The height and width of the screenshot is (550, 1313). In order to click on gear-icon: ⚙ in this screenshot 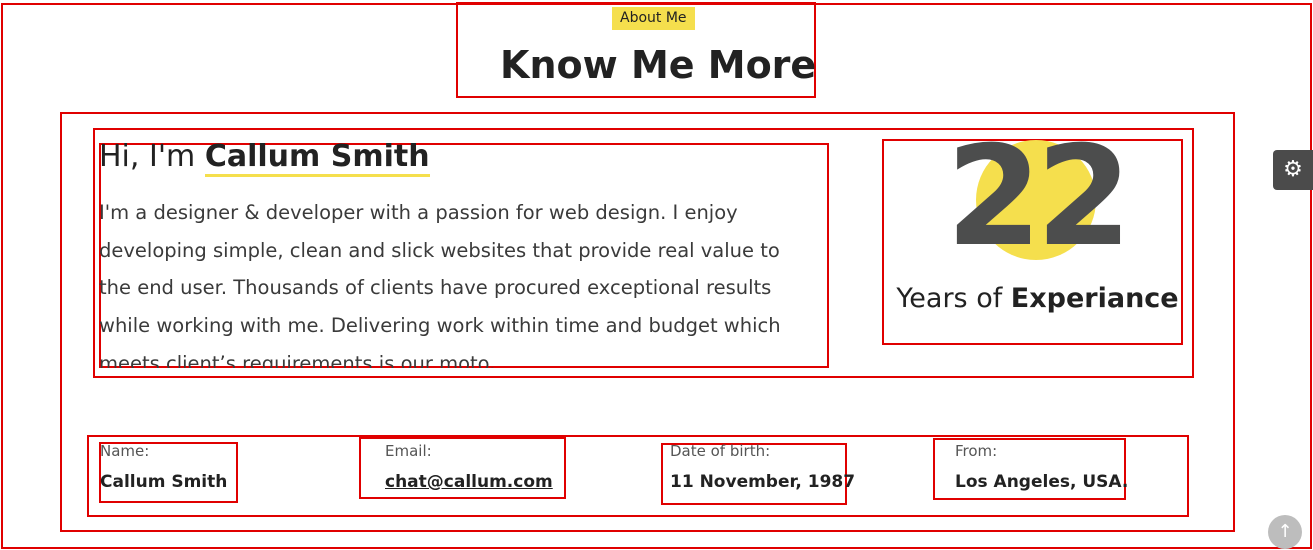, I will do `click(1293, 169)`.